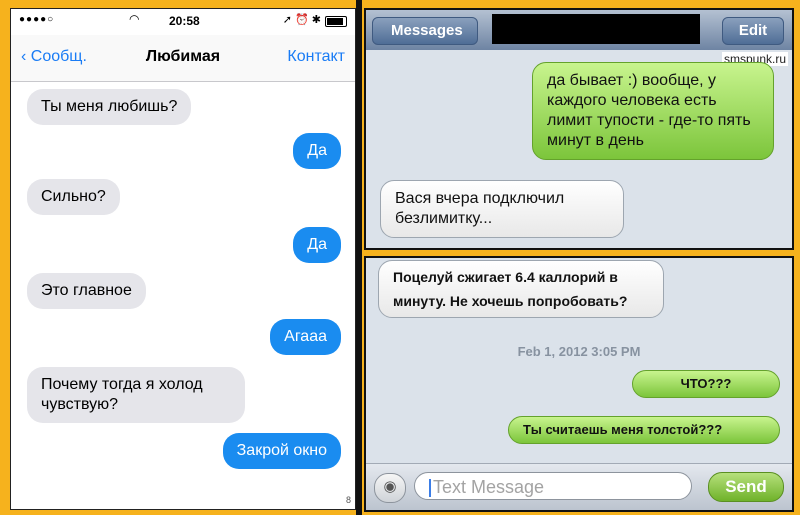  I want to click on panel-divider, so click(359, 257).